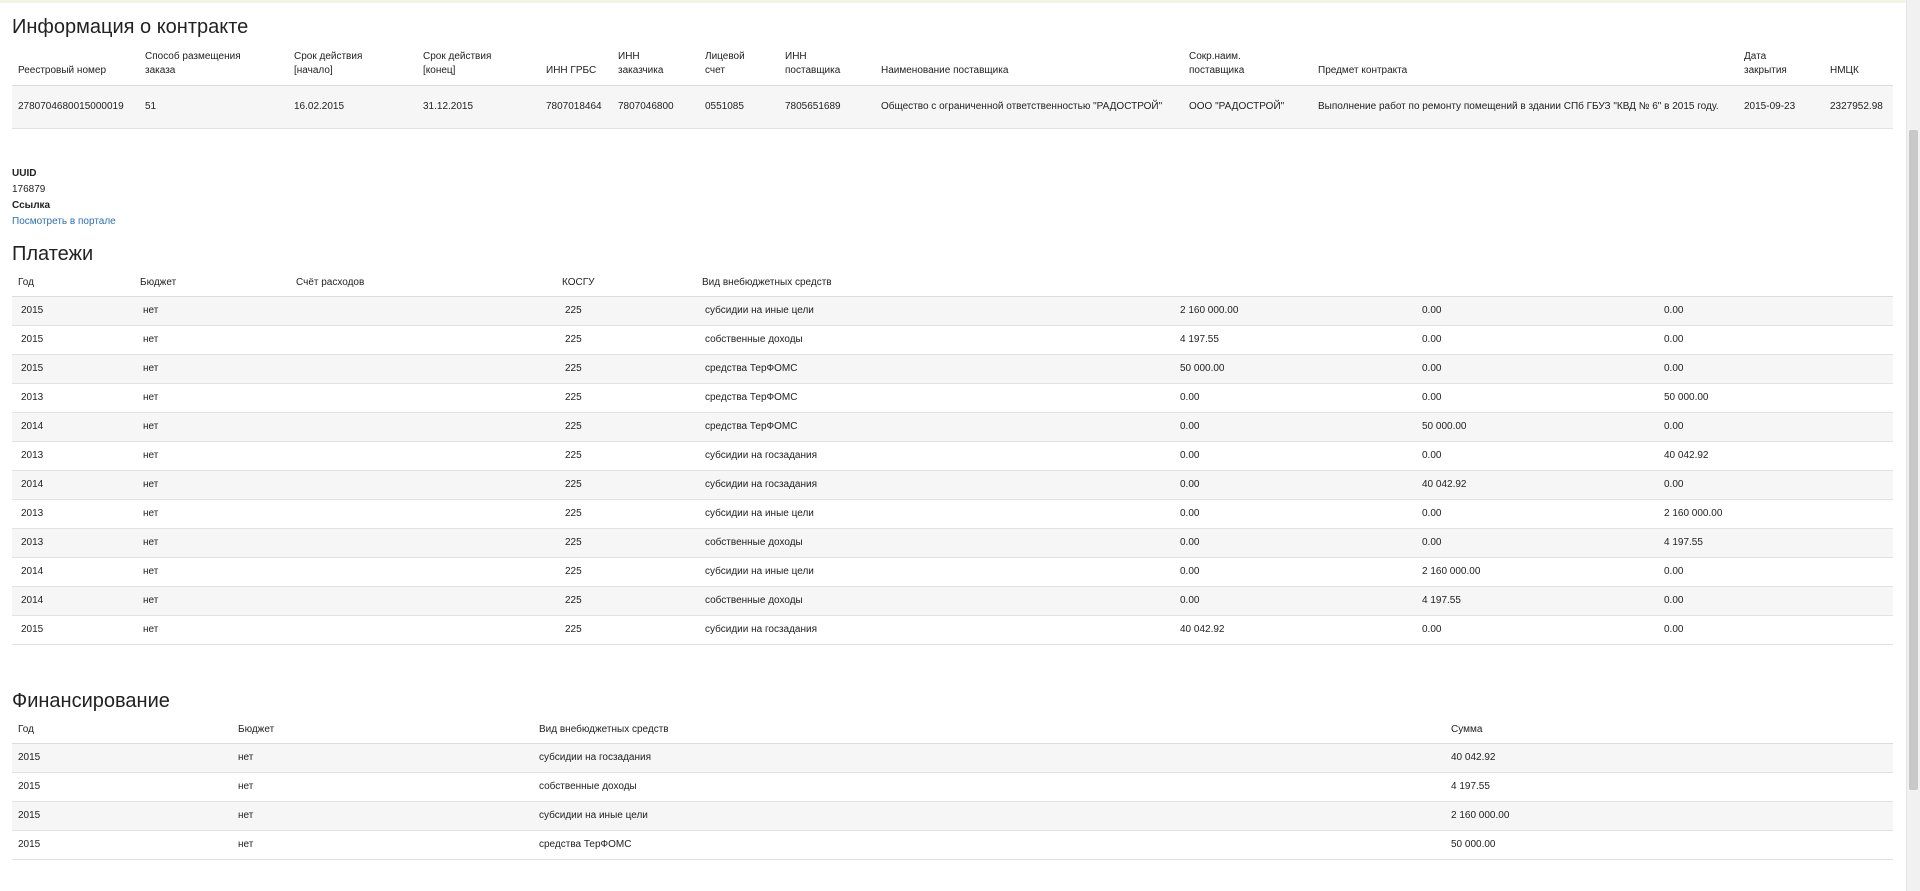 Image resolution: width=1920 pixels, height=891 pixels. What do you see at coordinates (457, 56) in the screenshot?
I see `contract-column-header-line: Срок действия` at bounding box center [457, 56].